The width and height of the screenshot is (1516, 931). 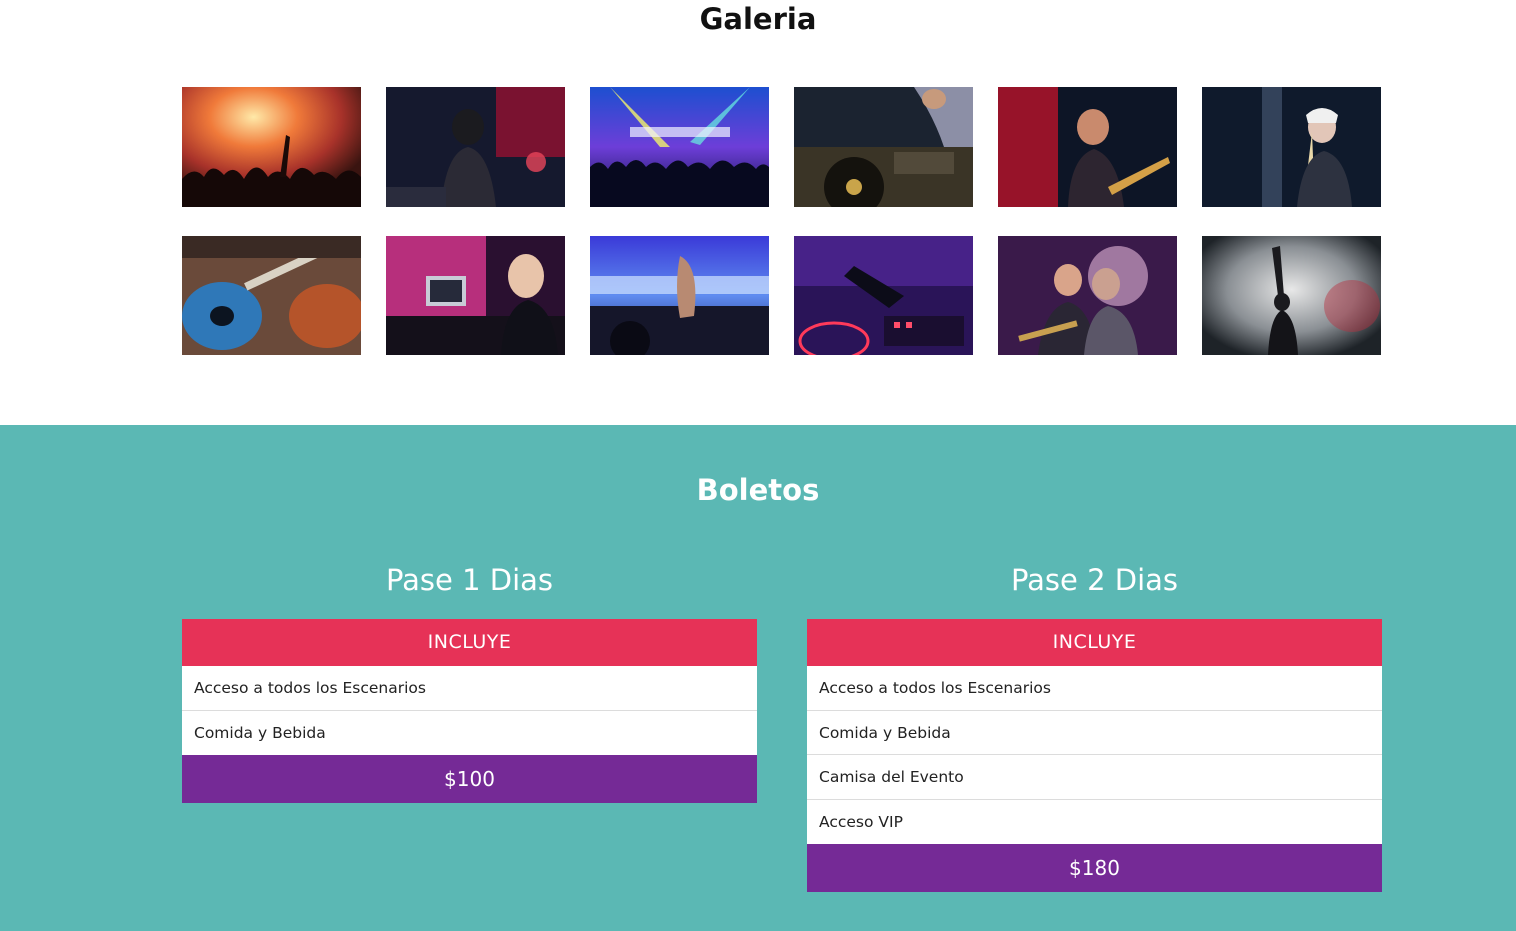 I want to click on gallery-image-guitarist-singing, so click(x=1087, y=147).